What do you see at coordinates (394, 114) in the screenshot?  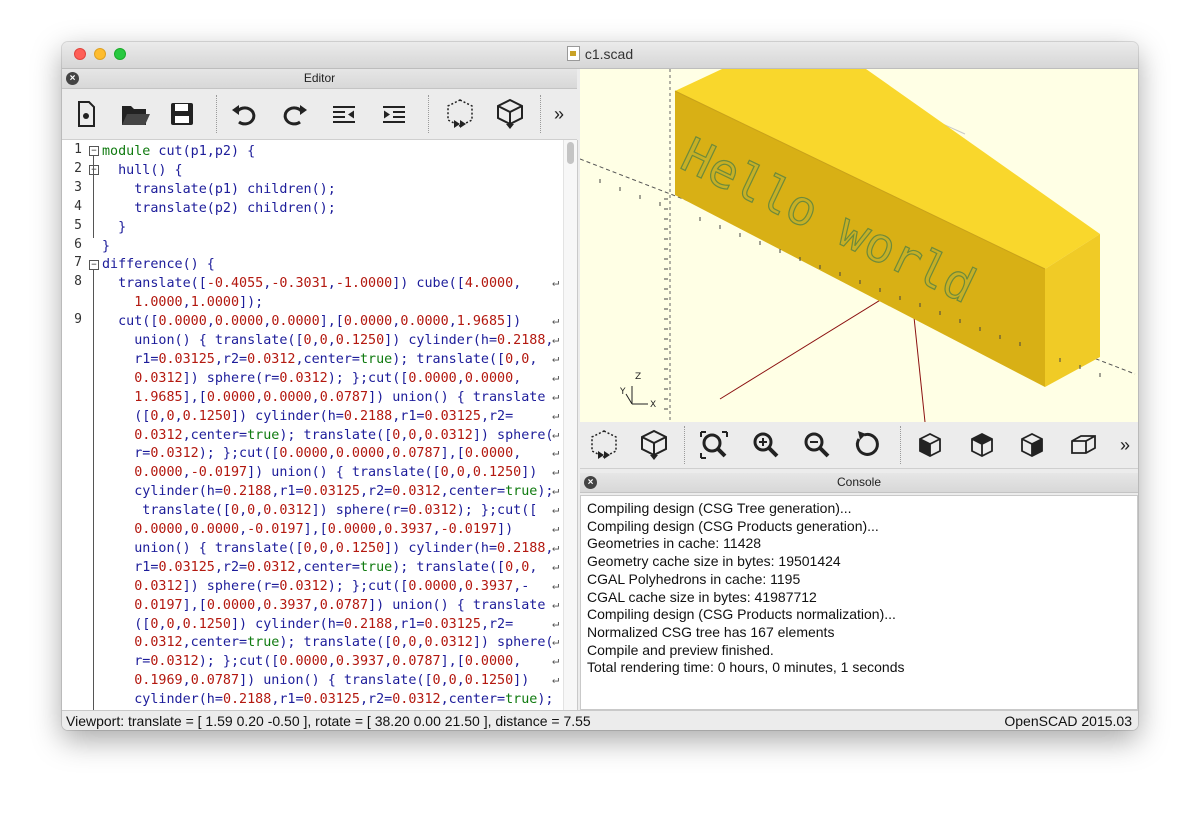 I see `indent-button` at bounding box center [394, 114].